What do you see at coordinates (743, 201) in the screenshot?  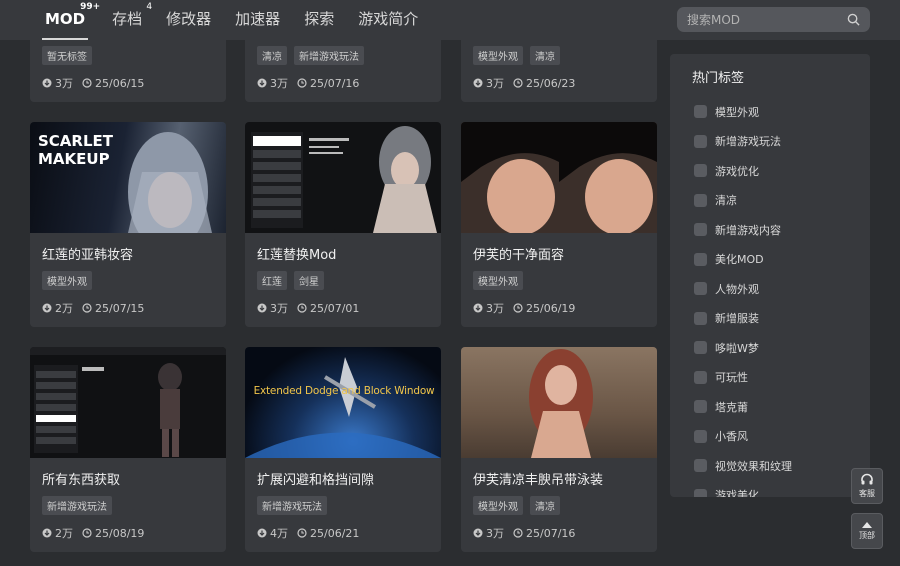 I see `tag-filter-item: 清凉` at bounding box center [743, 201].